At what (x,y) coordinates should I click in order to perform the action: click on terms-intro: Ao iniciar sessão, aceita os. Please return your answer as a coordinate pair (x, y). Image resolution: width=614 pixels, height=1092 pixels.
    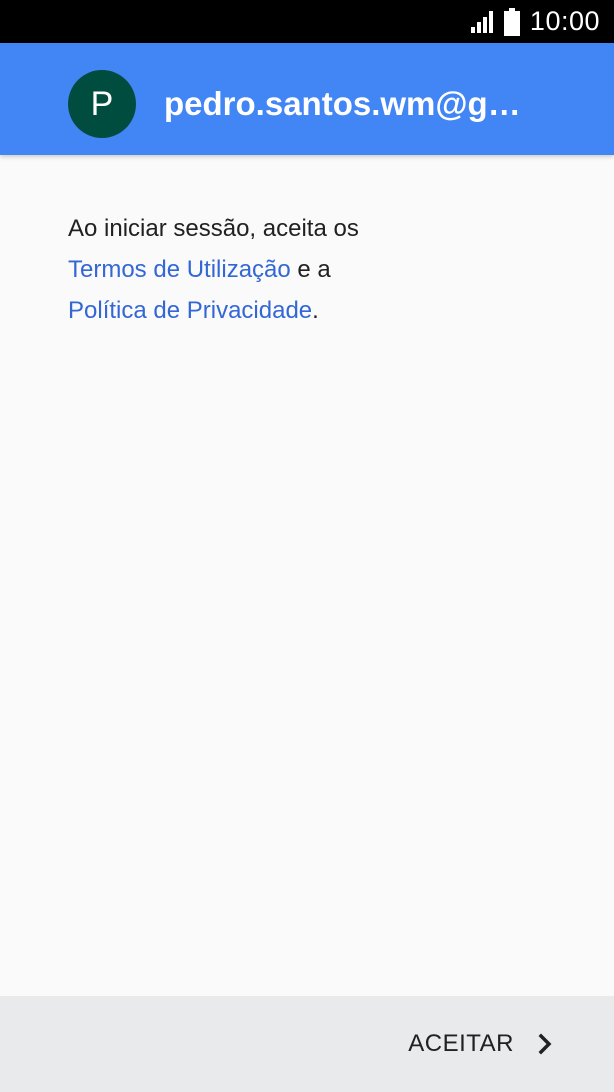
    Looking at the image, I should click on (213, 228).